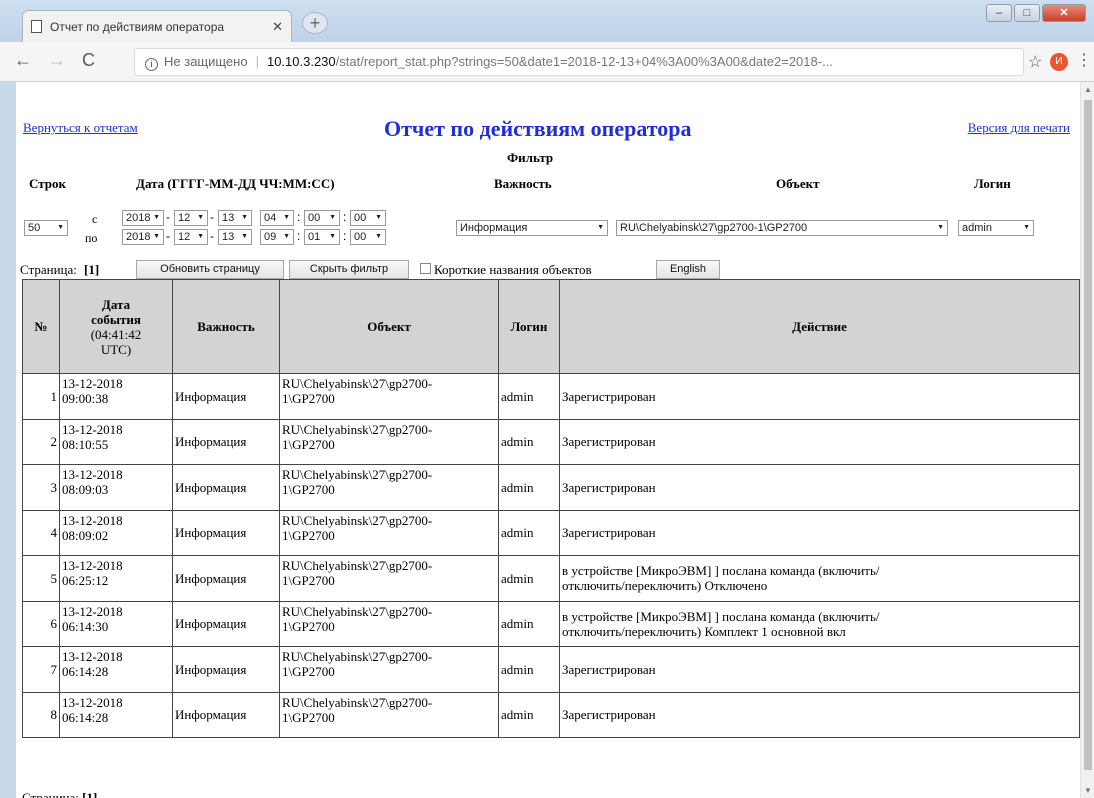  I want to click on object-select: RU\Chelyabinsk\27\gp2700-1\GP2700, so click(782, 228).